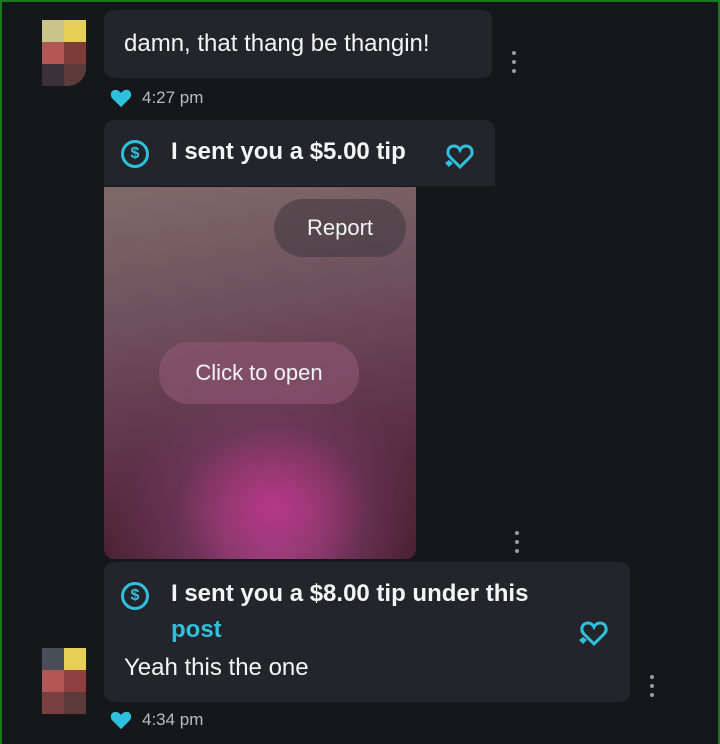 This screenshot has width=720, height=744. I want to click on message-bubble: damn, that thang be thangin!, so click(298, 44).